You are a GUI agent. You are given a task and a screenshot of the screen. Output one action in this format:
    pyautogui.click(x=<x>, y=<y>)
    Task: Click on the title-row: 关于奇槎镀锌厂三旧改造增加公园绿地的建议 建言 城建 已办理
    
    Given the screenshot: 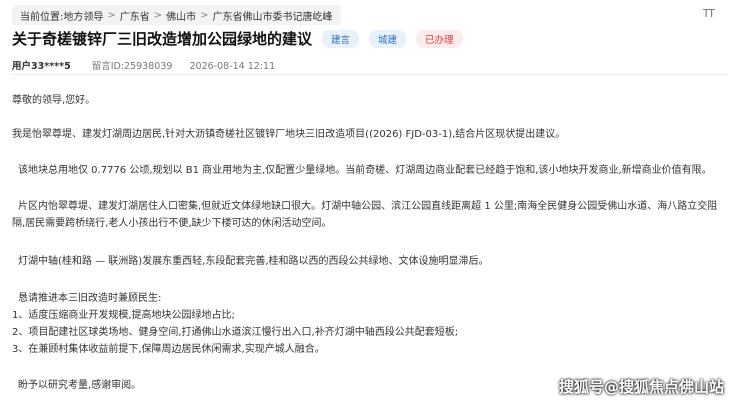 What is the action you would take?
    pyautogui.click(x=237, y=38)
    